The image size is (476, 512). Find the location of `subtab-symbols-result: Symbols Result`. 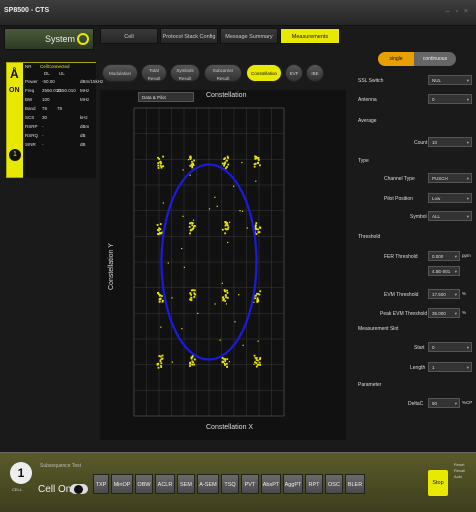

subtab-symbols-result: Symbols Result is located at coordinates (185, 73).